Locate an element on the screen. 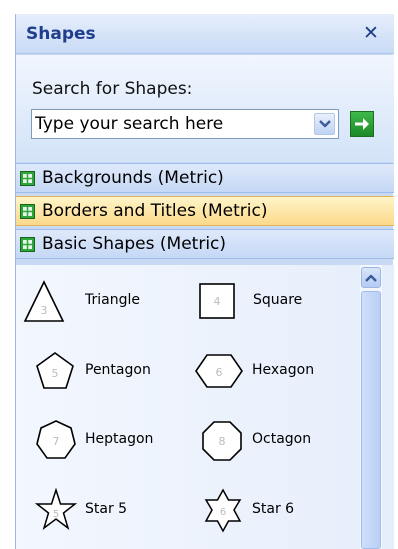 This screenshot has width=398, height=549. search-input is located at coordinates (167, 124).